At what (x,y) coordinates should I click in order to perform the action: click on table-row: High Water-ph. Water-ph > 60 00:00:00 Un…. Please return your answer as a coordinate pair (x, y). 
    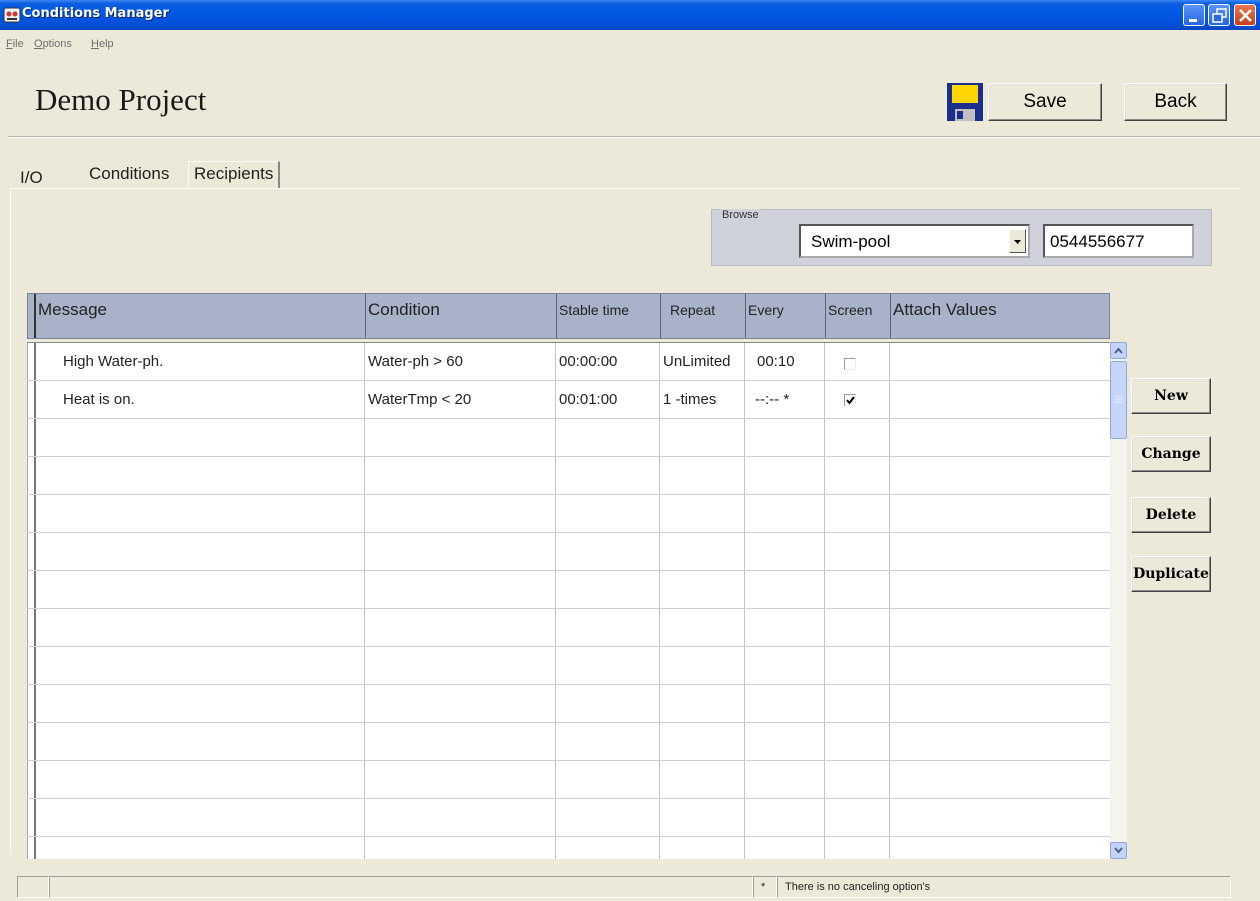
    Looking at the image, I should click on (568, 362).